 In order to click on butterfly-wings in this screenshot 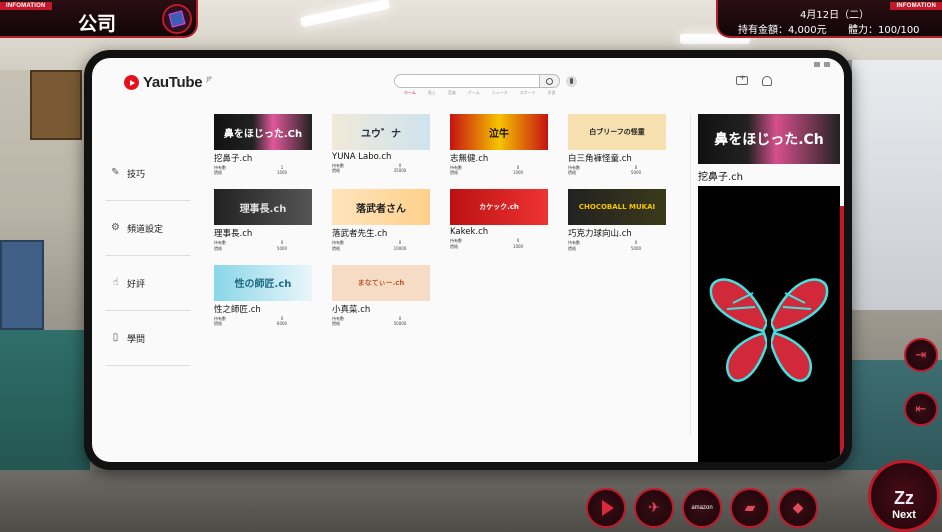, I will do `click(769, 330)`.